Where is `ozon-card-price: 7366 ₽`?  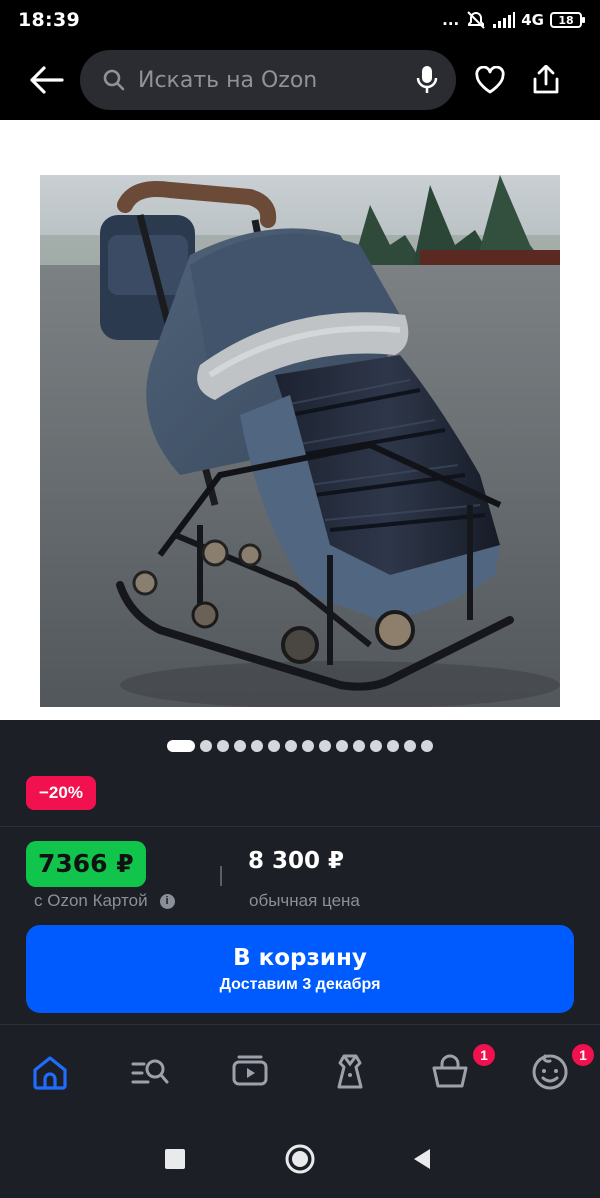 ozon-card-price: 7366 ₽ is located at coordinates (86, 864).